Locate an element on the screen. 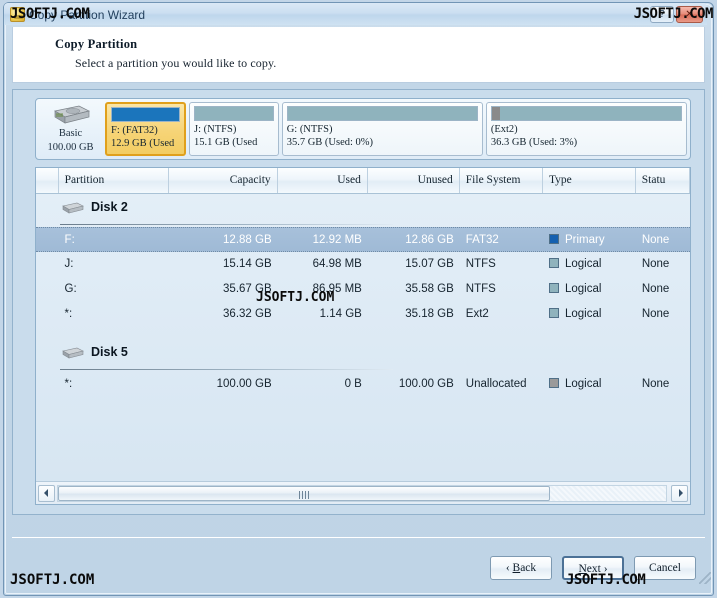  cell-used: 86.95 MB is located at coordinates (337, 289).